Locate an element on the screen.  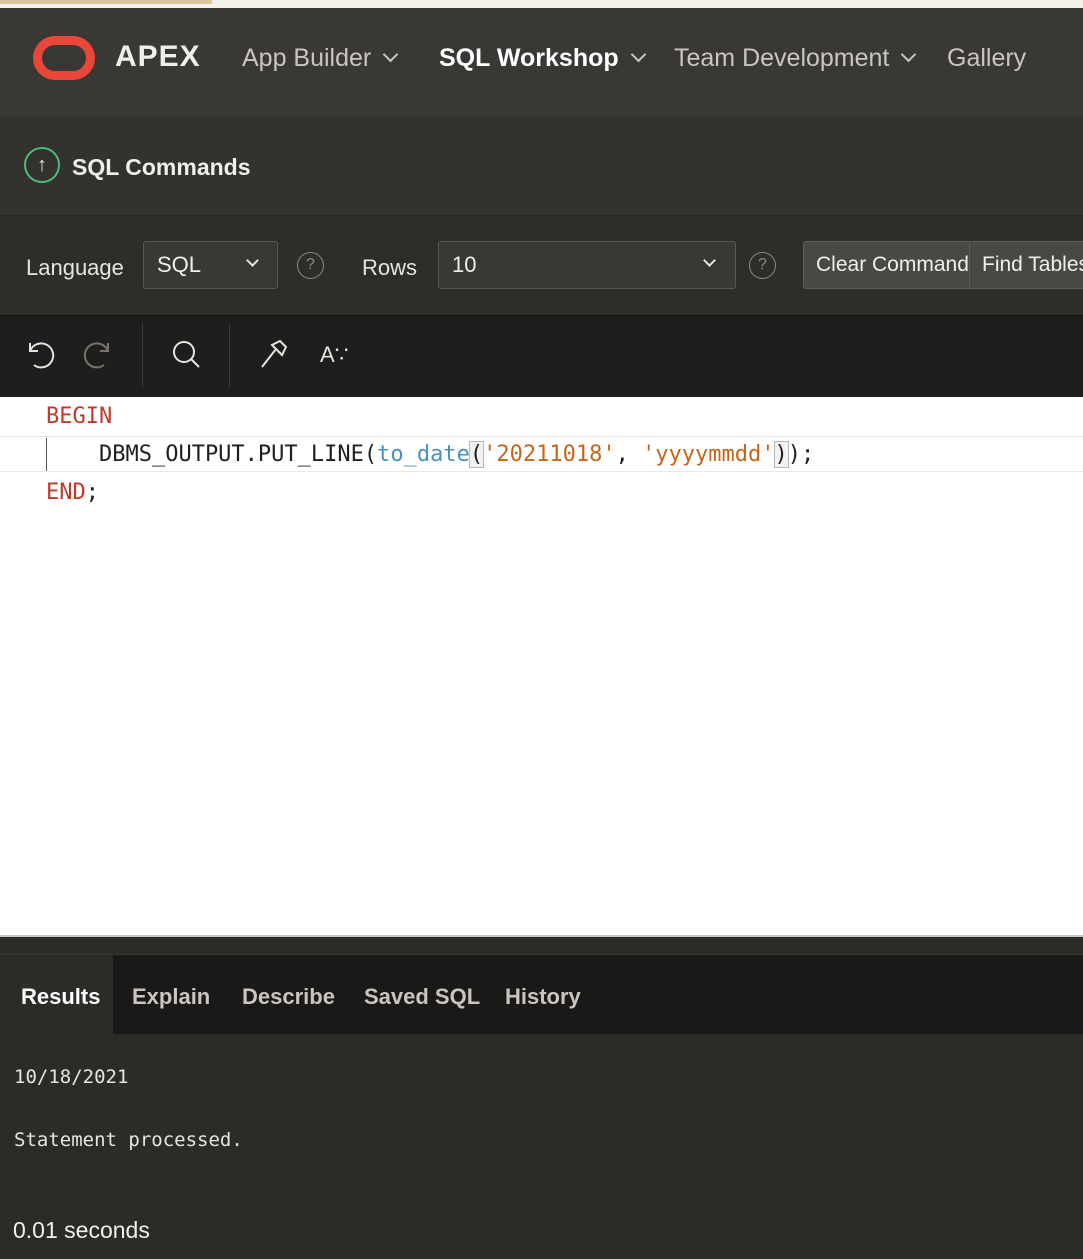
tab-explain: Explain is located at coordinates (171, 997).